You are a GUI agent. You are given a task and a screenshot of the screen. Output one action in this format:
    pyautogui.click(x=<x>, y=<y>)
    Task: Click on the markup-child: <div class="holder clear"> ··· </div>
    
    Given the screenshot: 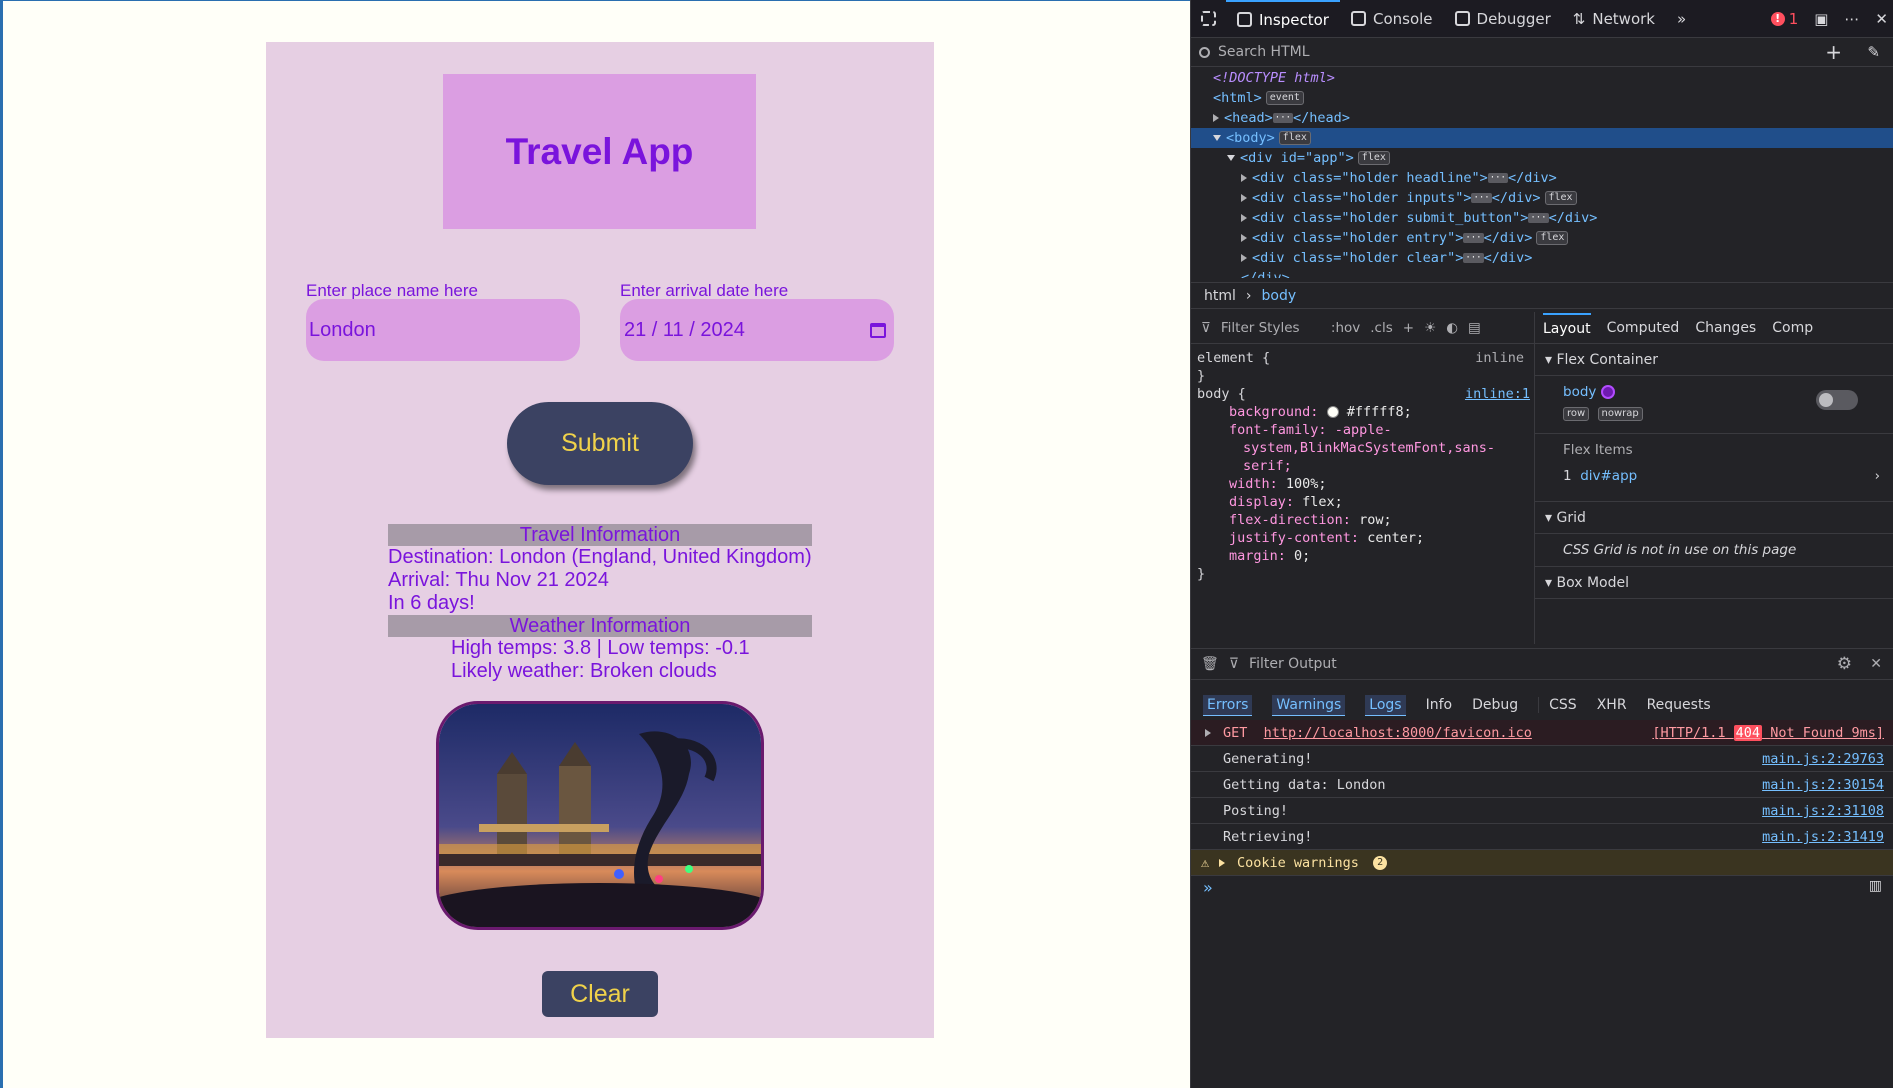 What is the action you would take?
    pyautogui.click(x=1542, y=258)
    